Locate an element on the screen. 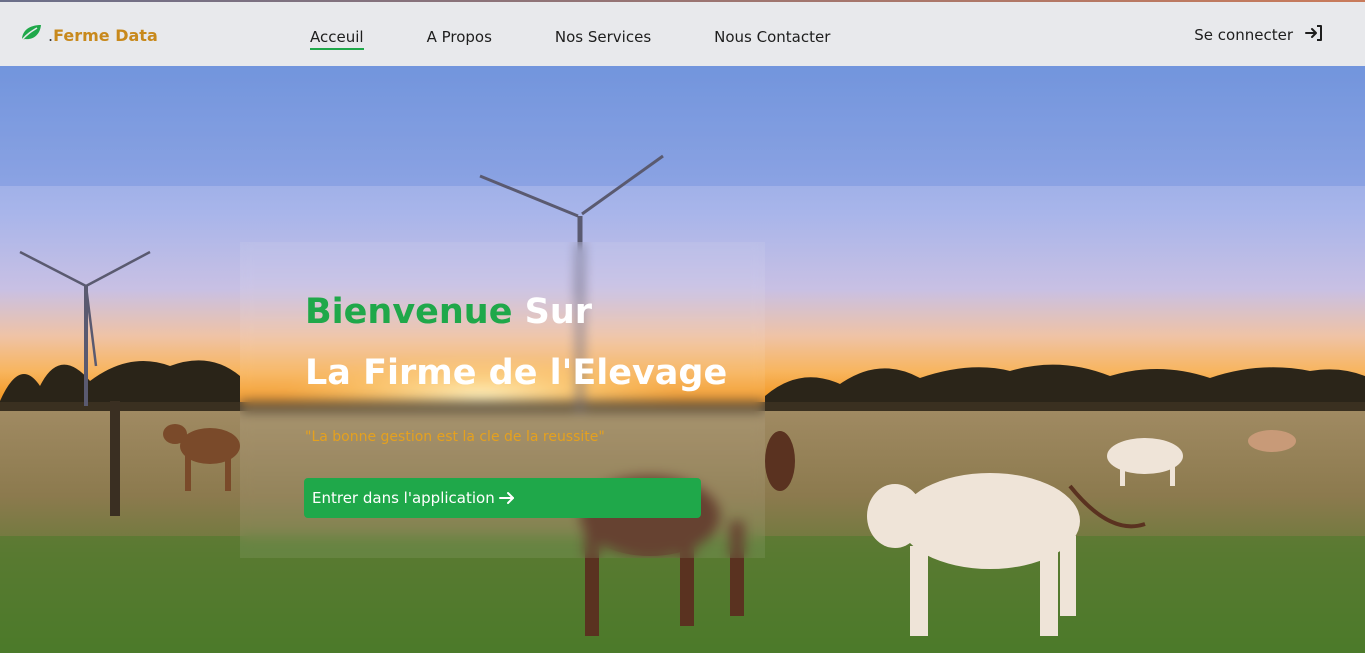  arrow-right-icon is located at coordinates (506, 498).